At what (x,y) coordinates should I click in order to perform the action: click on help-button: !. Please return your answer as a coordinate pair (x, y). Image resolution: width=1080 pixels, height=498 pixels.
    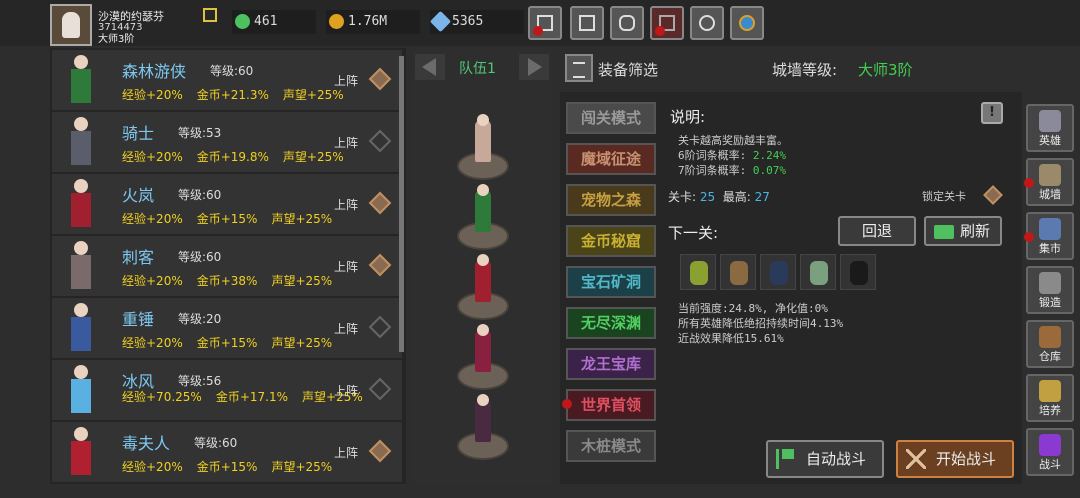
    Looking at the image, I should click on (992, 113).